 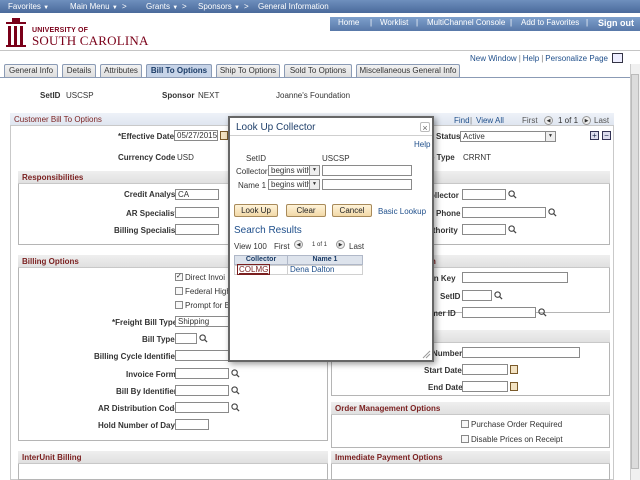 What do you see at coordinates (576, 58) in the screenshot?
I see `personalize-link: Personalize Page` at bounding box center [576, 58].